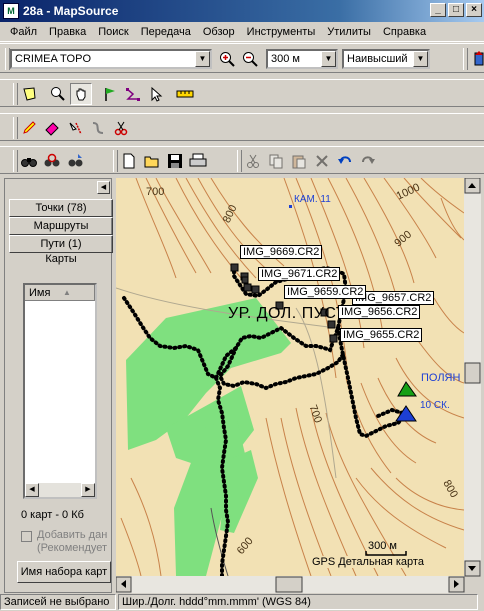  What do you see at coordinates (250, 59) in the screenshot?
I see `zoom-out-icon` at bounding box center [250, 59].